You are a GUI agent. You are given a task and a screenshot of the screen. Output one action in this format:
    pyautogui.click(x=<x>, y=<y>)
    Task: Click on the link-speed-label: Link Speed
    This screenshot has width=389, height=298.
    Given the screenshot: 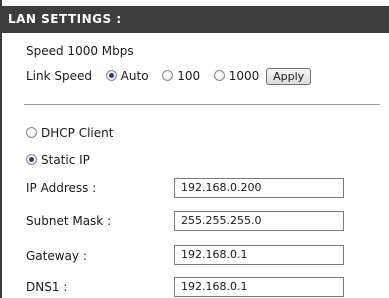 What is the action you would take?
    pyautogui.click(x=59, y=76)
    